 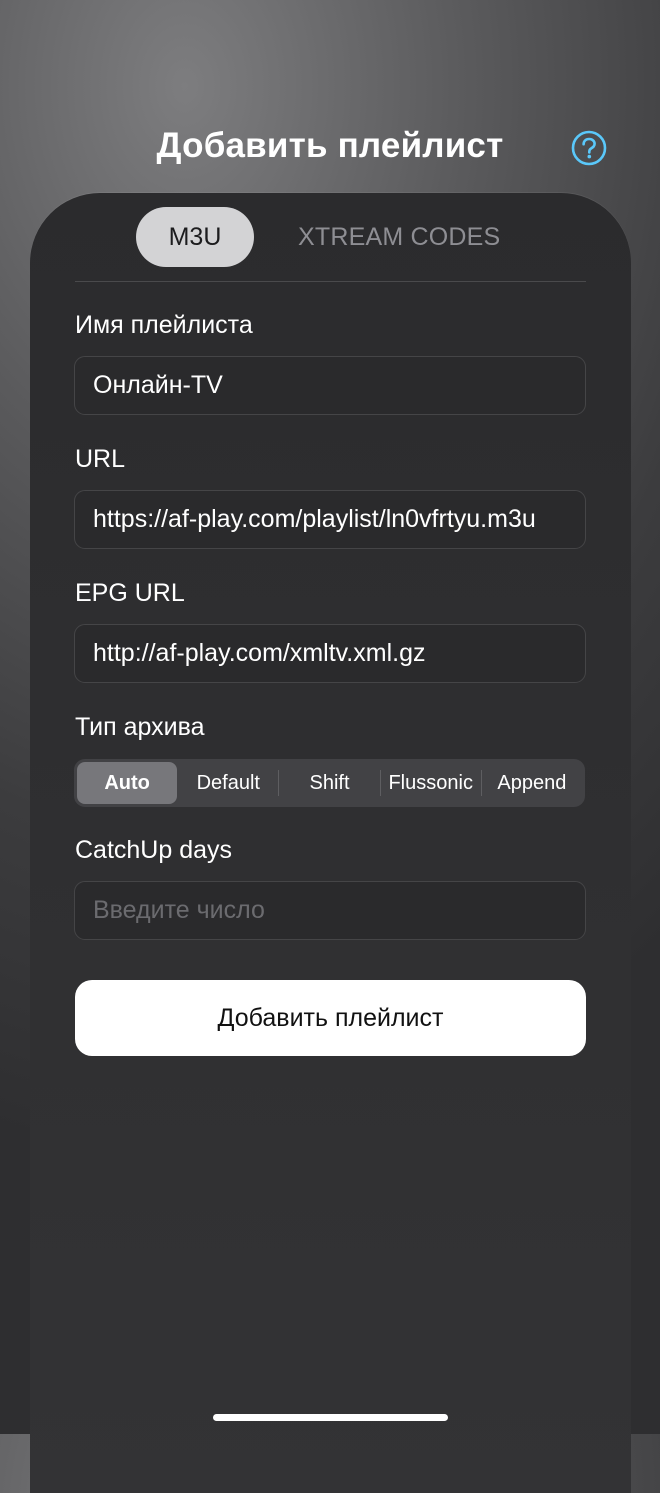 I want to click on archive-option-append: Append, so click(x=532, y=783).